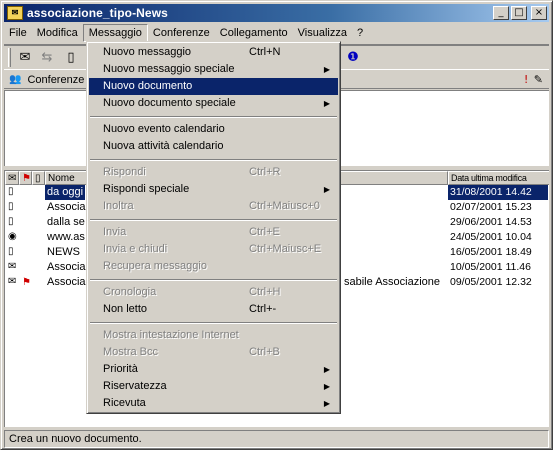 The width and height of the screenshot is (553, 450). What do you see at coordinates (213, 369) in the screenshot?
I see `menu-item-priorita: Priorità ▶` at bounding box center [213, 369].